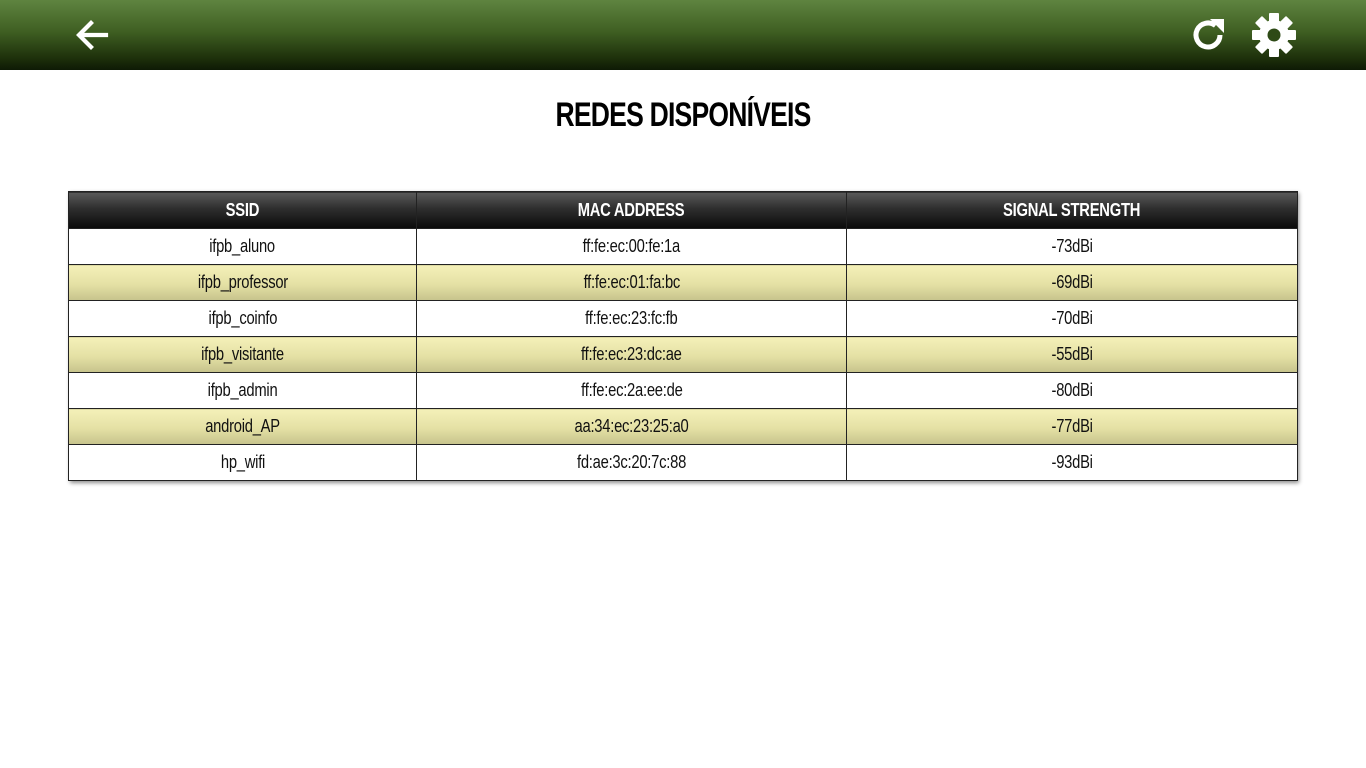  What do you see at coordinates (242, 426) in the screenshot?
I see `ssid-cell: android_AP` at bounding box center [242, 426].